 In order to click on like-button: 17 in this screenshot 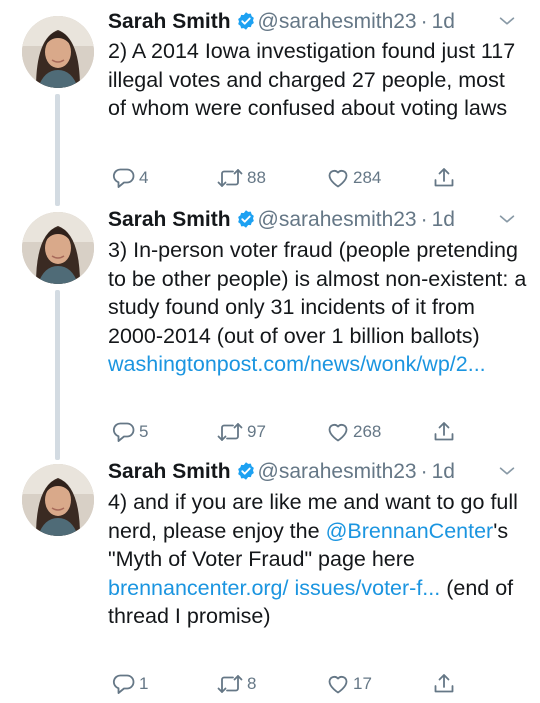, I will do `click(349, 684)`.